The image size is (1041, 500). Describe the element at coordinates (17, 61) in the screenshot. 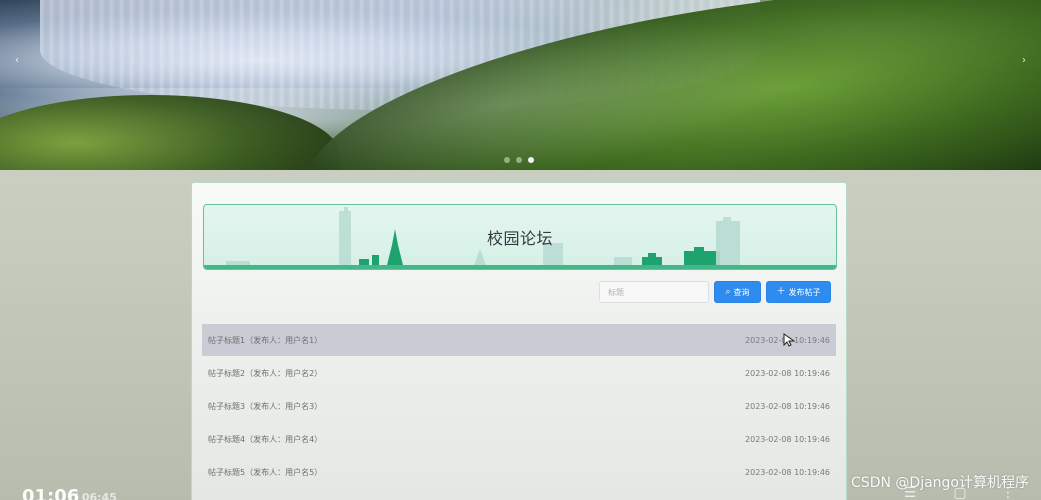

I see `carousel-prev-icon: ‹` at that location.